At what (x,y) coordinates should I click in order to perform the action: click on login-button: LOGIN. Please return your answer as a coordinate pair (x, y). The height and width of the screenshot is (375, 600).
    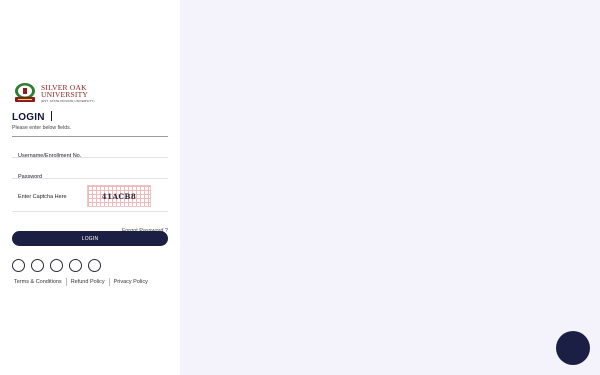
    Looking at the image, I should click on (90, 238).